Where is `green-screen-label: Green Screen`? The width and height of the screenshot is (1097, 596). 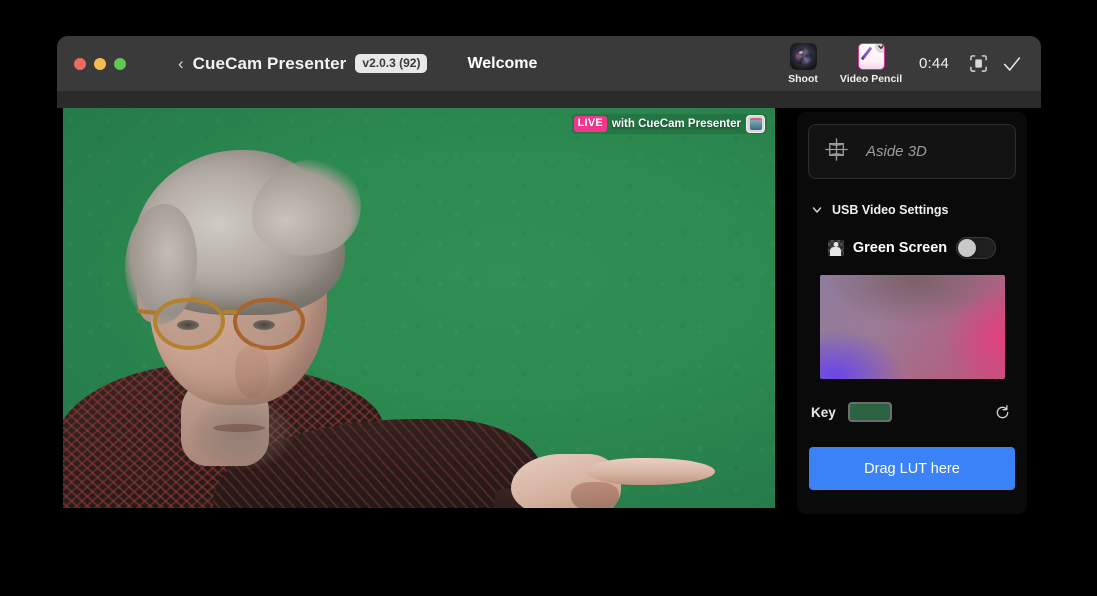
green-screen-label: Green Screen is located at coordinates (900, 248).